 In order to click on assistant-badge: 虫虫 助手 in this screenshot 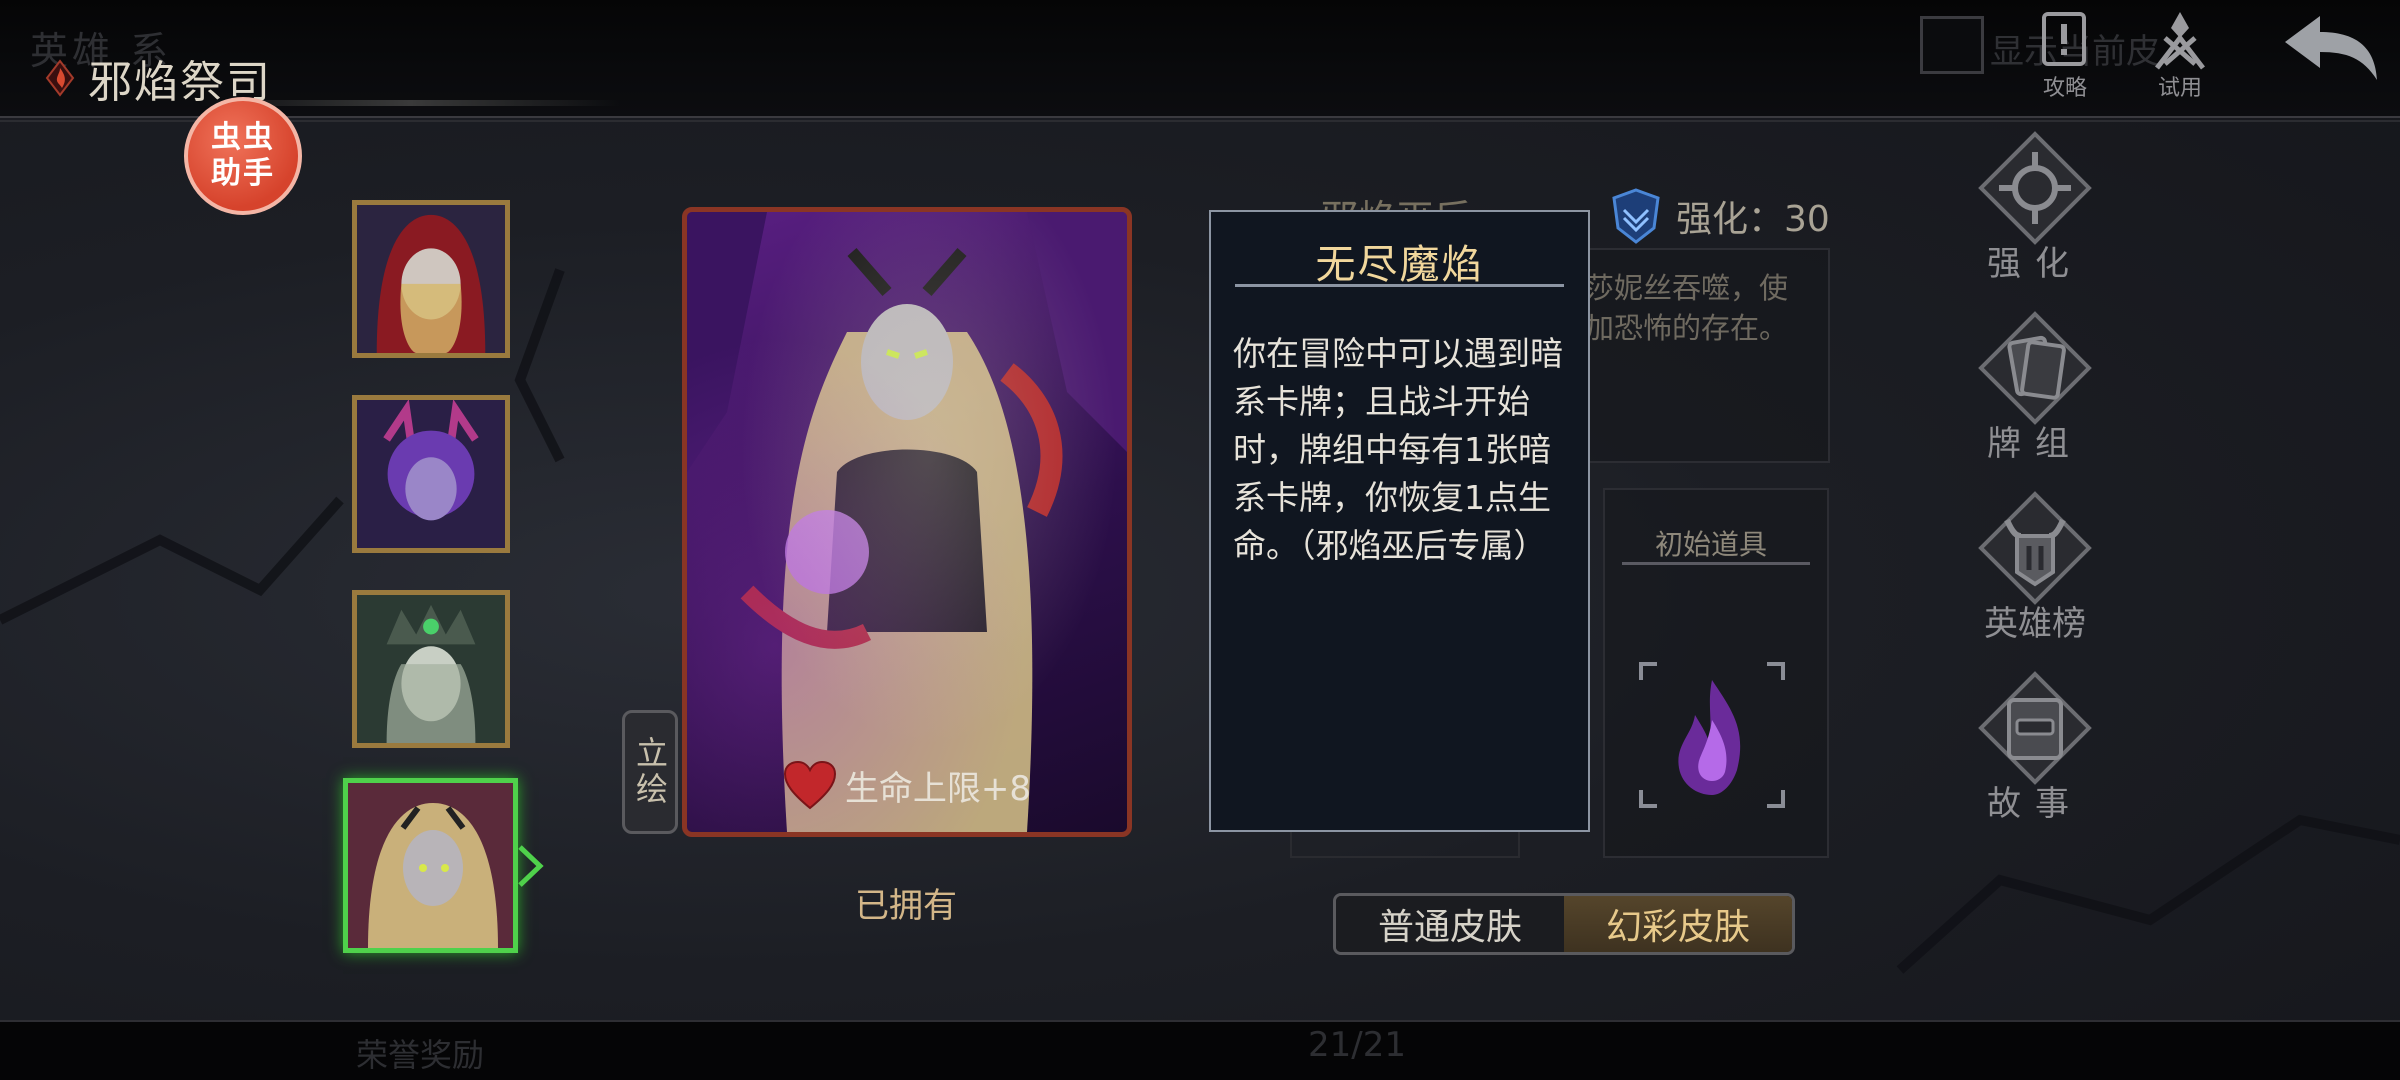, I will do `click(243, 156)`.